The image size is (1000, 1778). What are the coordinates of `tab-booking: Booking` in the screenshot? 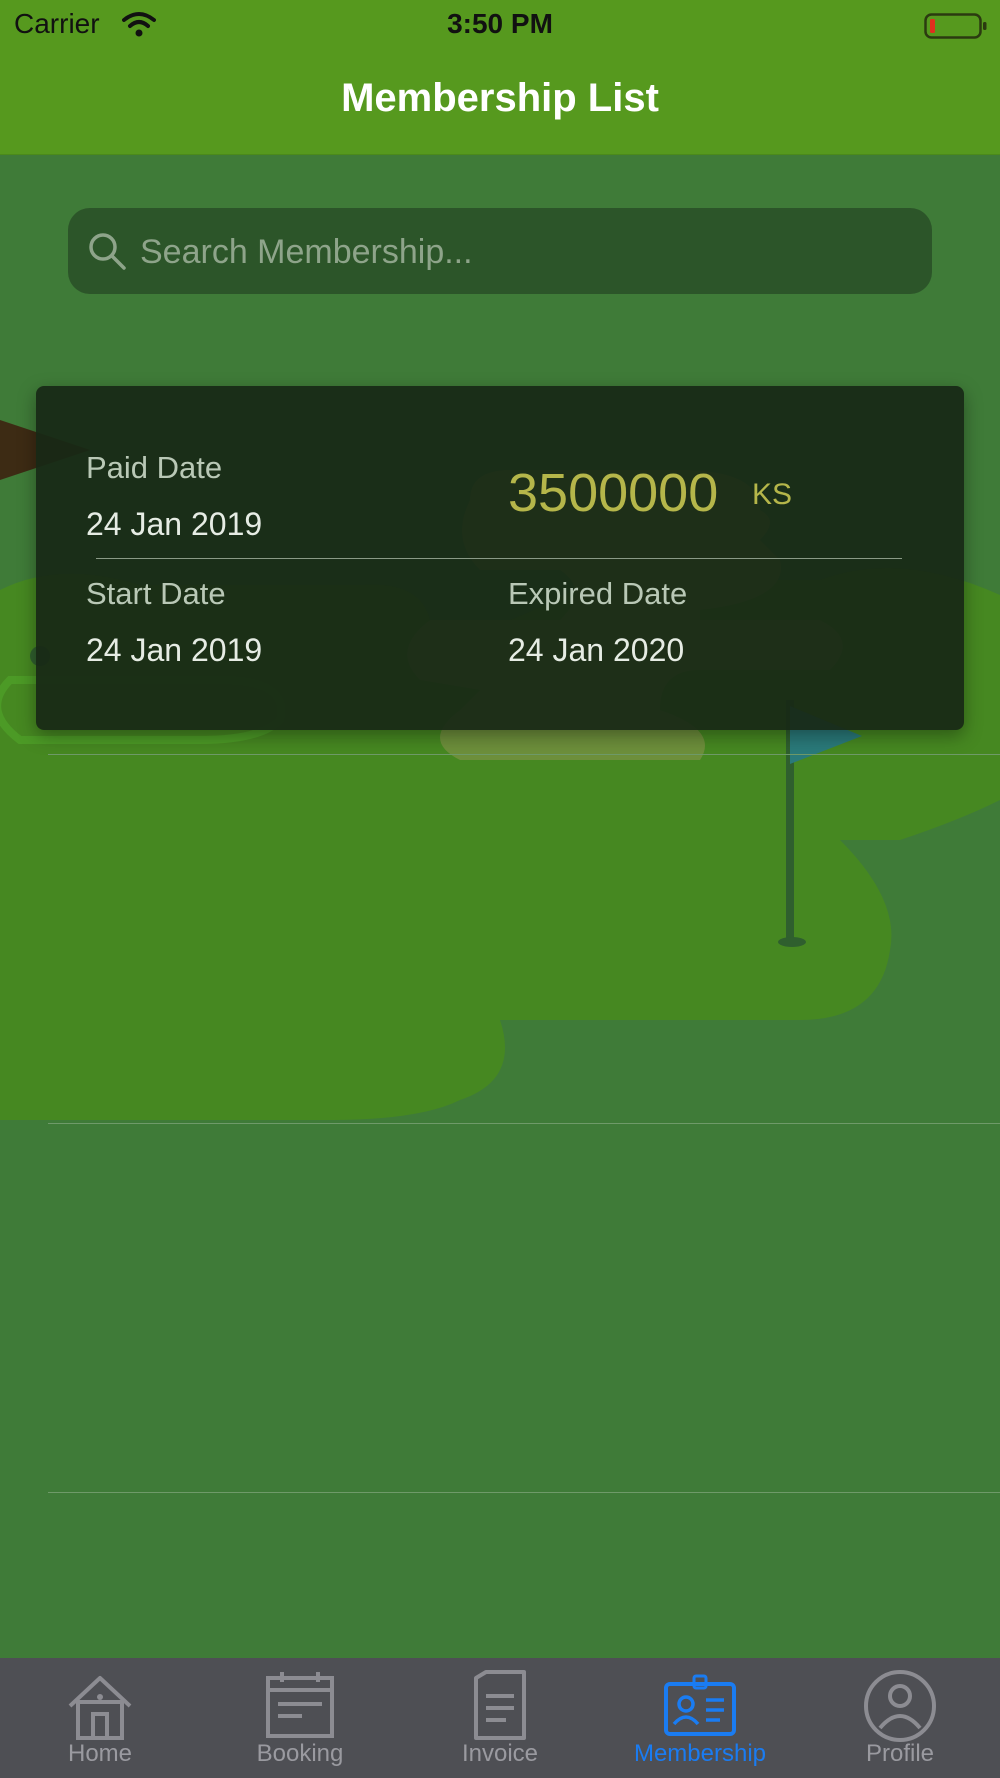 It's located at (300, 1718).